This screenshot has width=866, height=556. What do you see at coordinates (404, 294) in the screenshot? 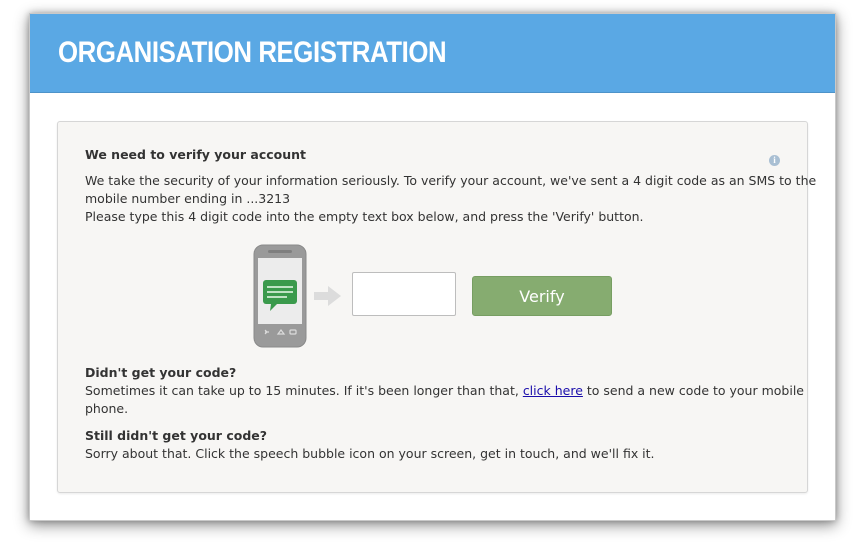
I see `verification-code-input` at bounding box center [404, 294].